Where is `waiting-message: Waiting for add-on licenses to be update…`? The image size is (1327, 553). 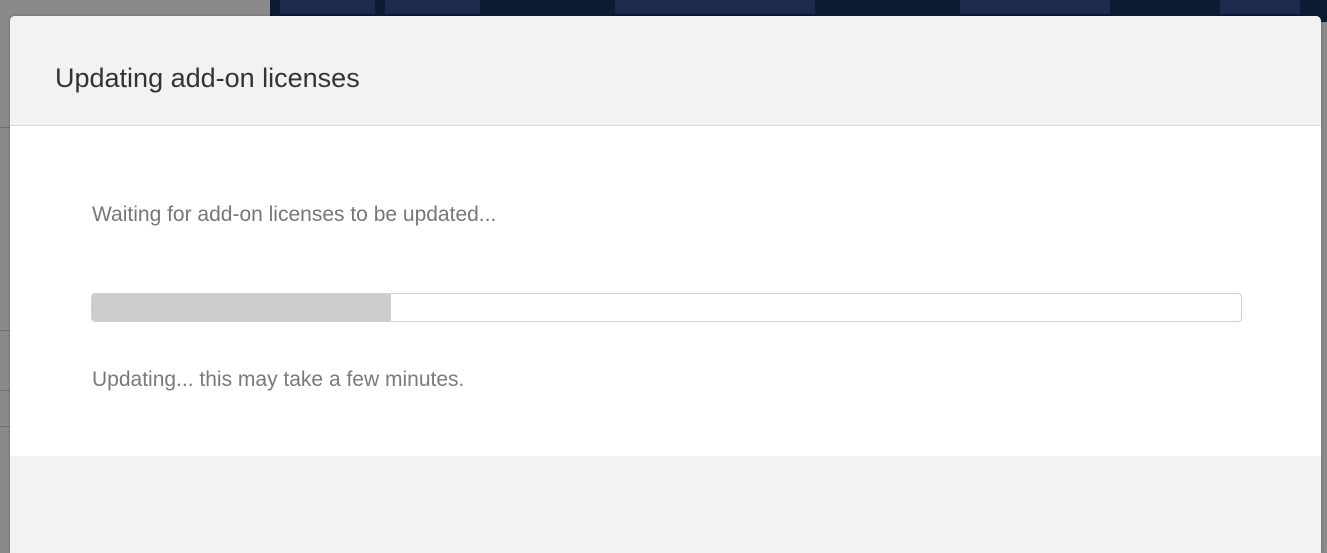 waiting-message: Waiting for add-on licenses to be update… is located at coordinates (294, 214).